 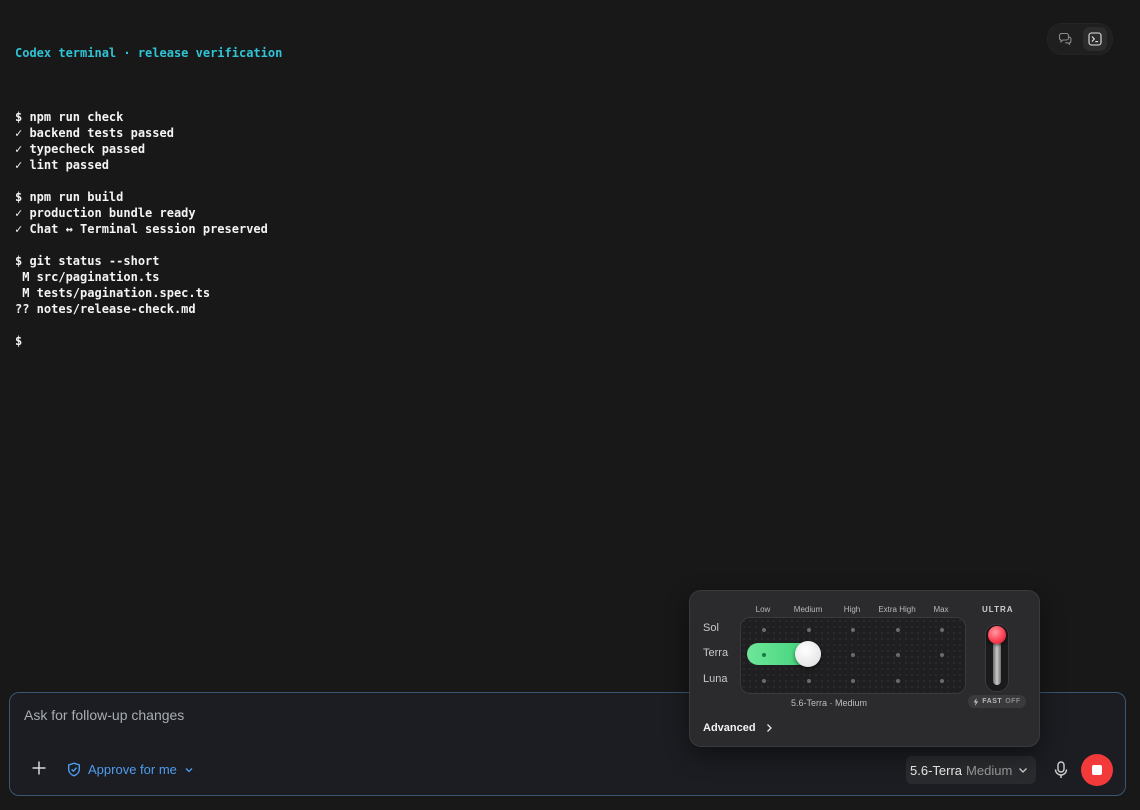 What do you see at coordinates (711, 628) in the screenshot?
I see `model-row-label: Sol` at bounding box center [711, 628].